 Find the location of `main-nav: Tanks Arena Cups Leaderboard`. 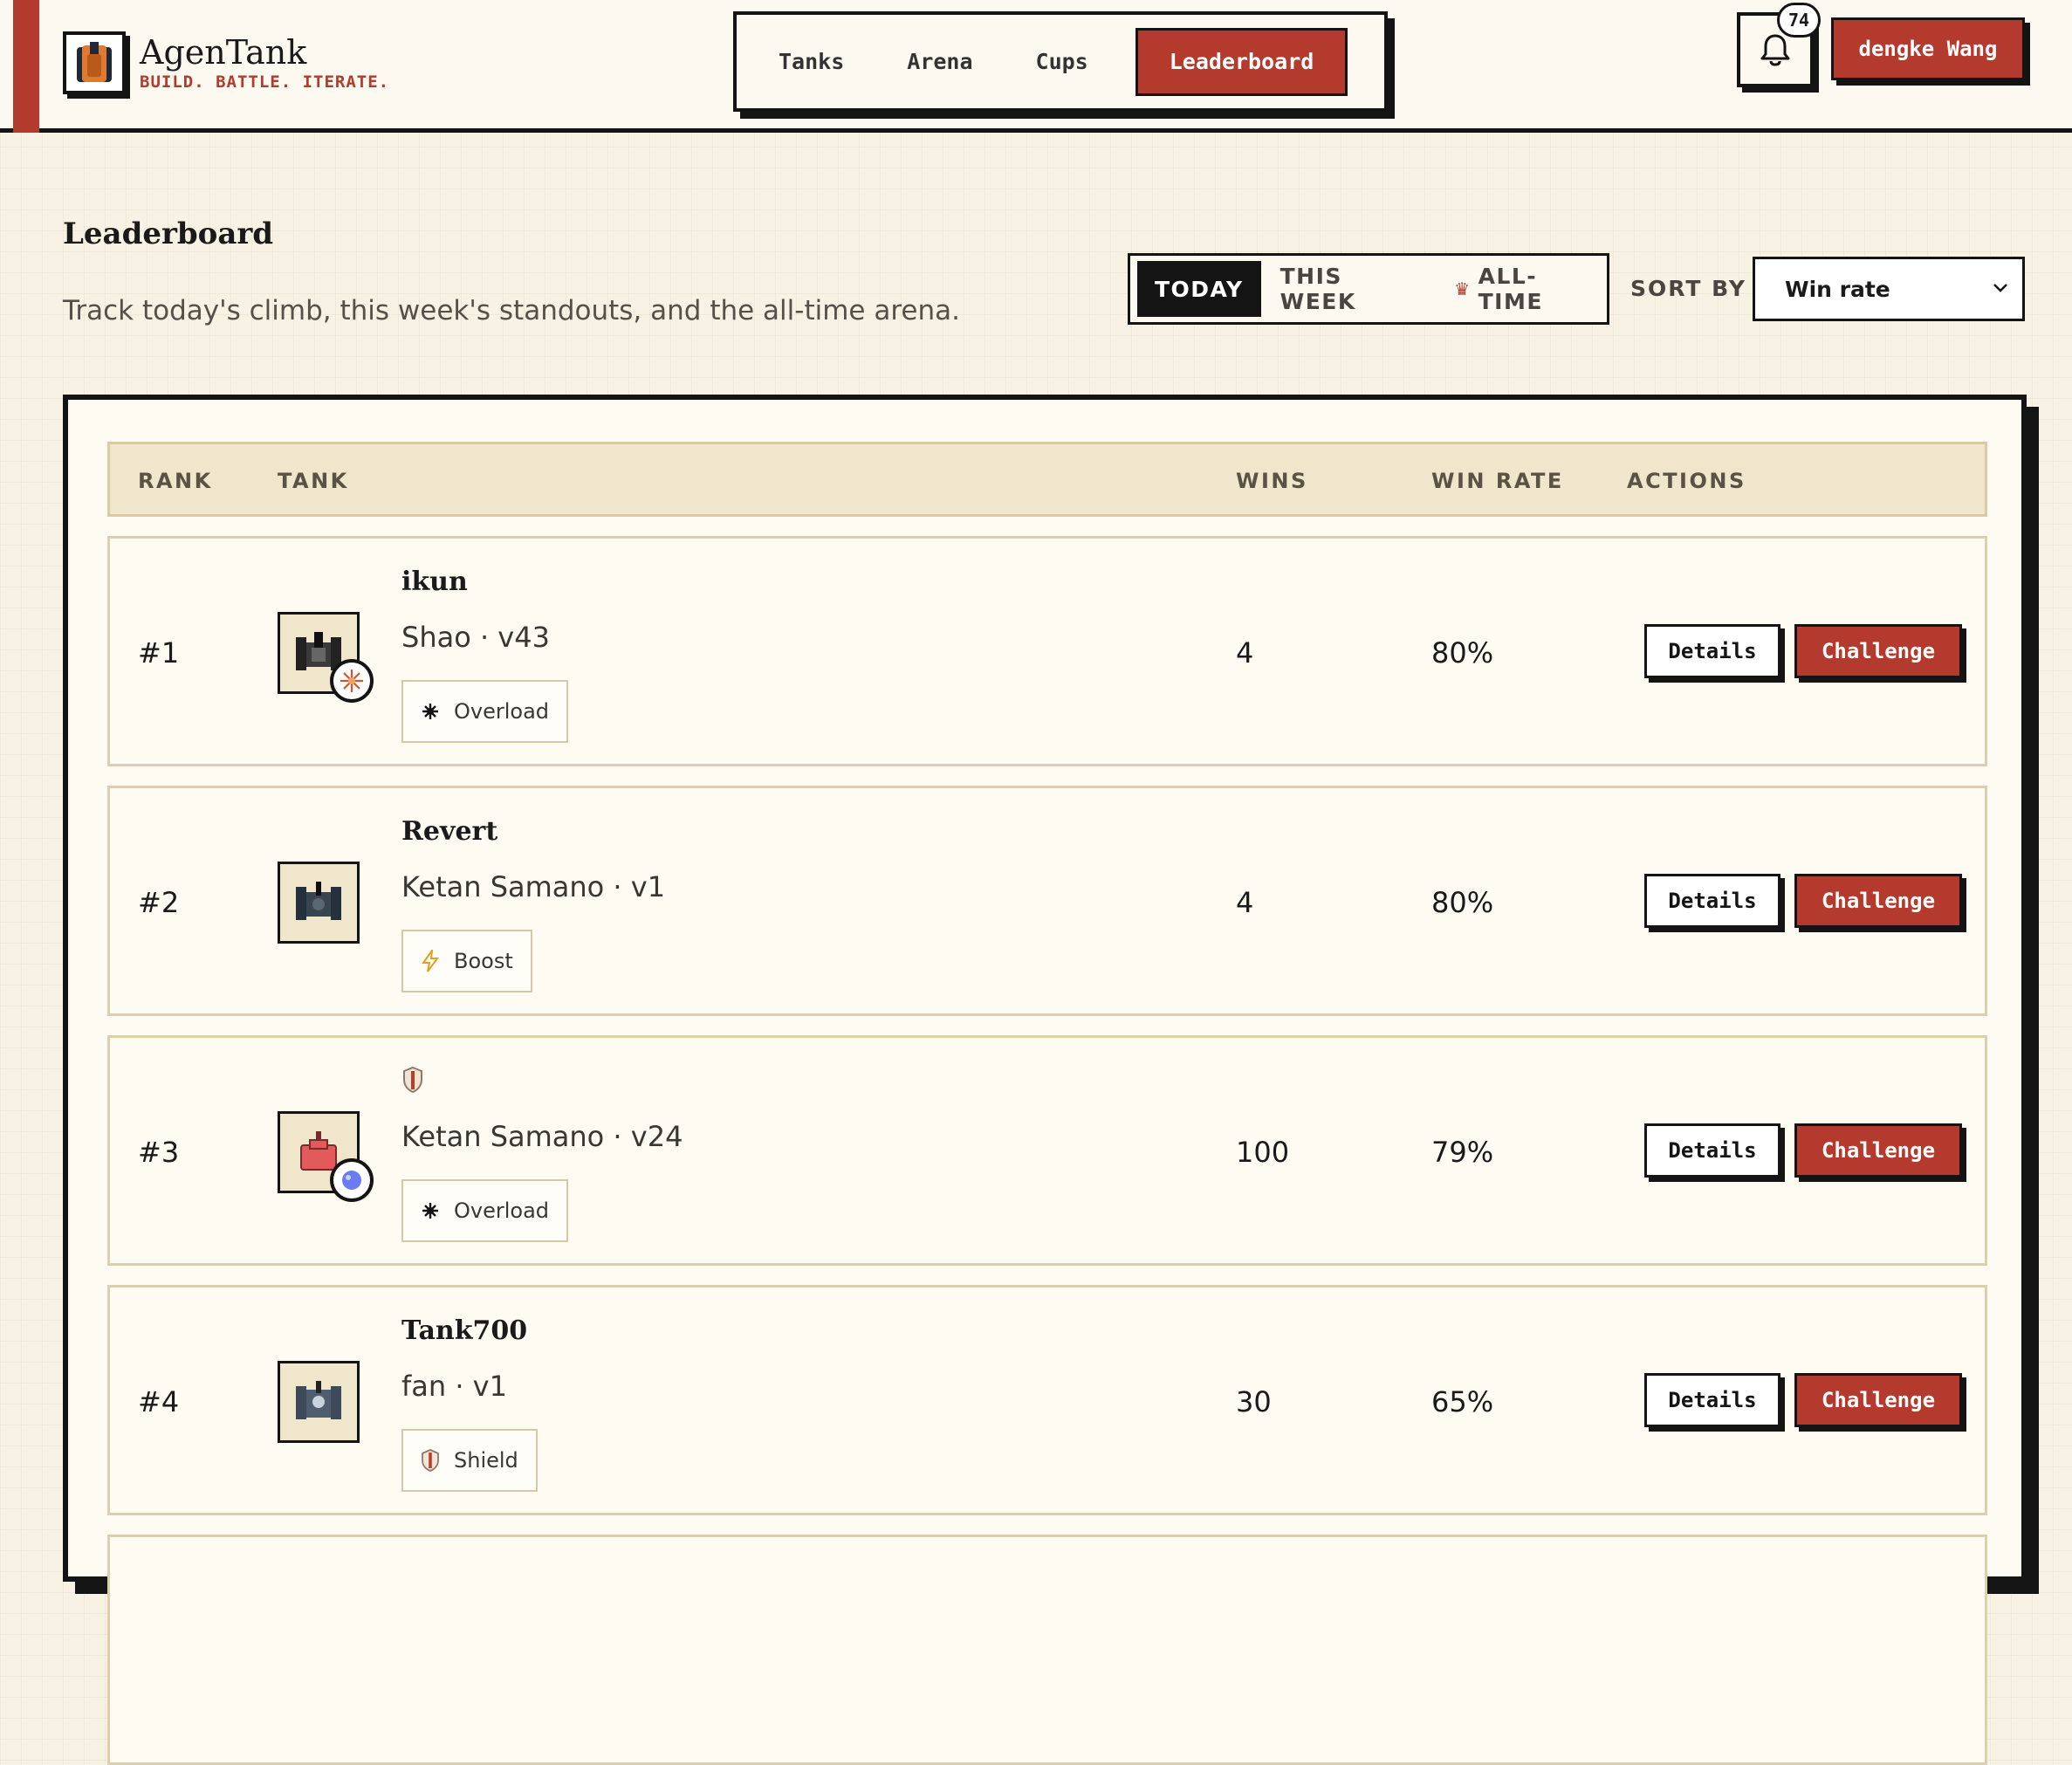

main-nav: Tanks Arena Cups Leaderboard is located at coordinates (1060, 61).